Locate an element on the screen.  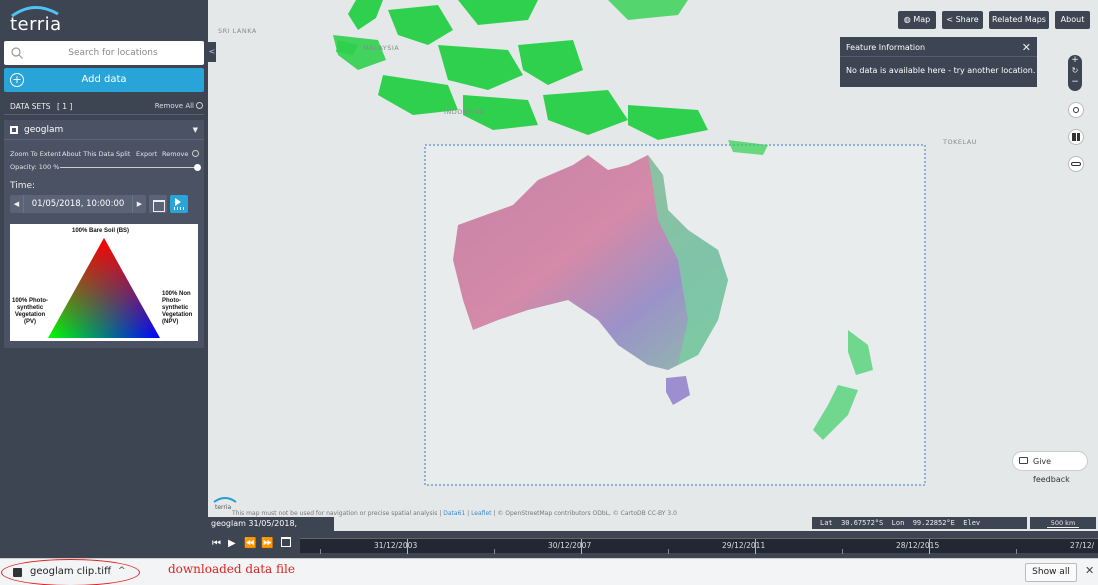
next-time-icon: ▶ is located at coordinates (139, 204).